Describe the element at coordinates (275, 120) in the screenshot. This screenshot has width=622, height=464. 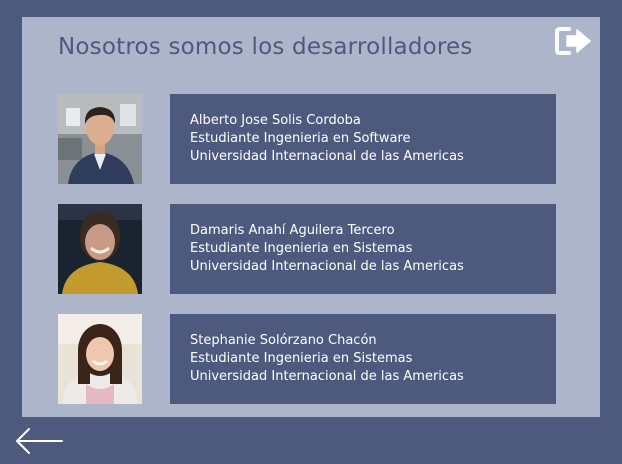
I see `developer-name: Alberto Jose Solis Cordoba` at that location.